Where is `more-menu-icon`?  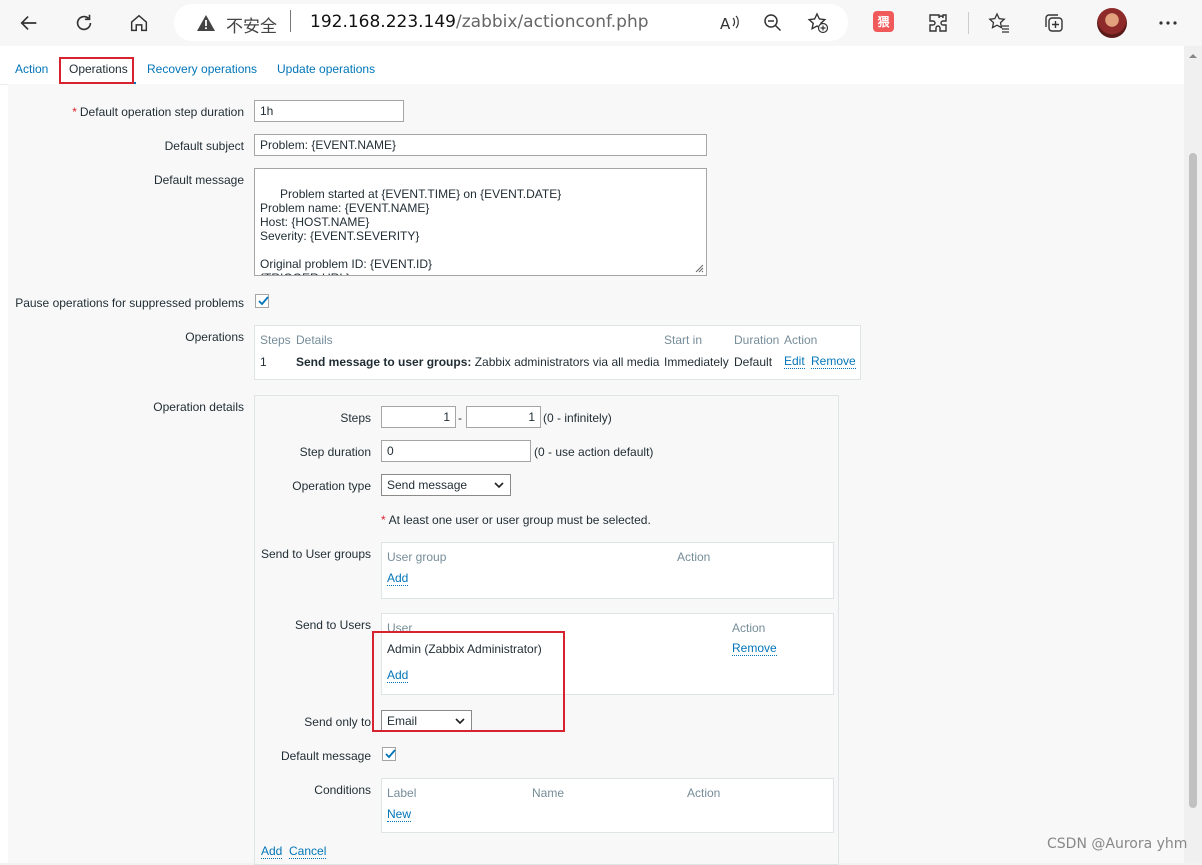
more-menu-icon is located at coordinates (1168, 23).